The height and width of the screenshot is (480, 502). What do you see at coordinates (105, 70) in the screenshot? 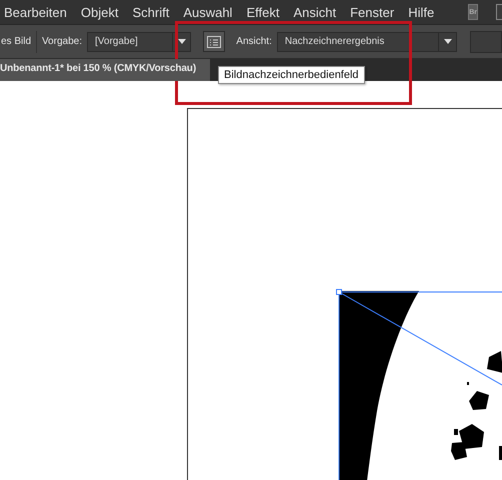
I see `document-tab: Unbenannt-1* bei 150 % (CMYK/Vorschau)` at bounding box center [105, 70].